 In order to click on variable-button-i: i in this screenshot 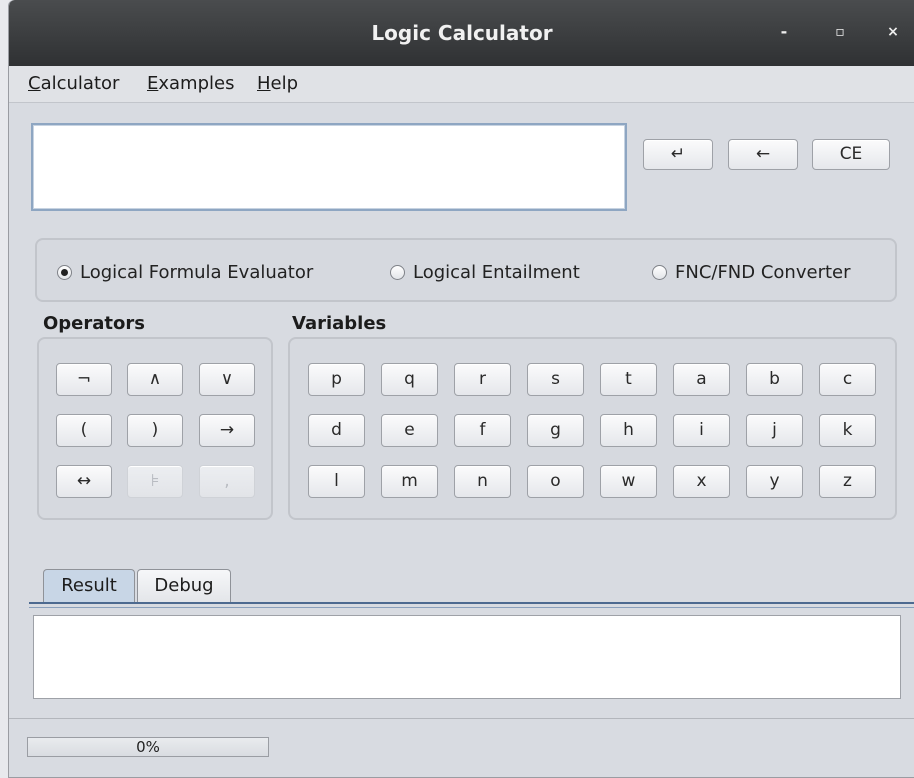, I will do `click(701, 430)`.